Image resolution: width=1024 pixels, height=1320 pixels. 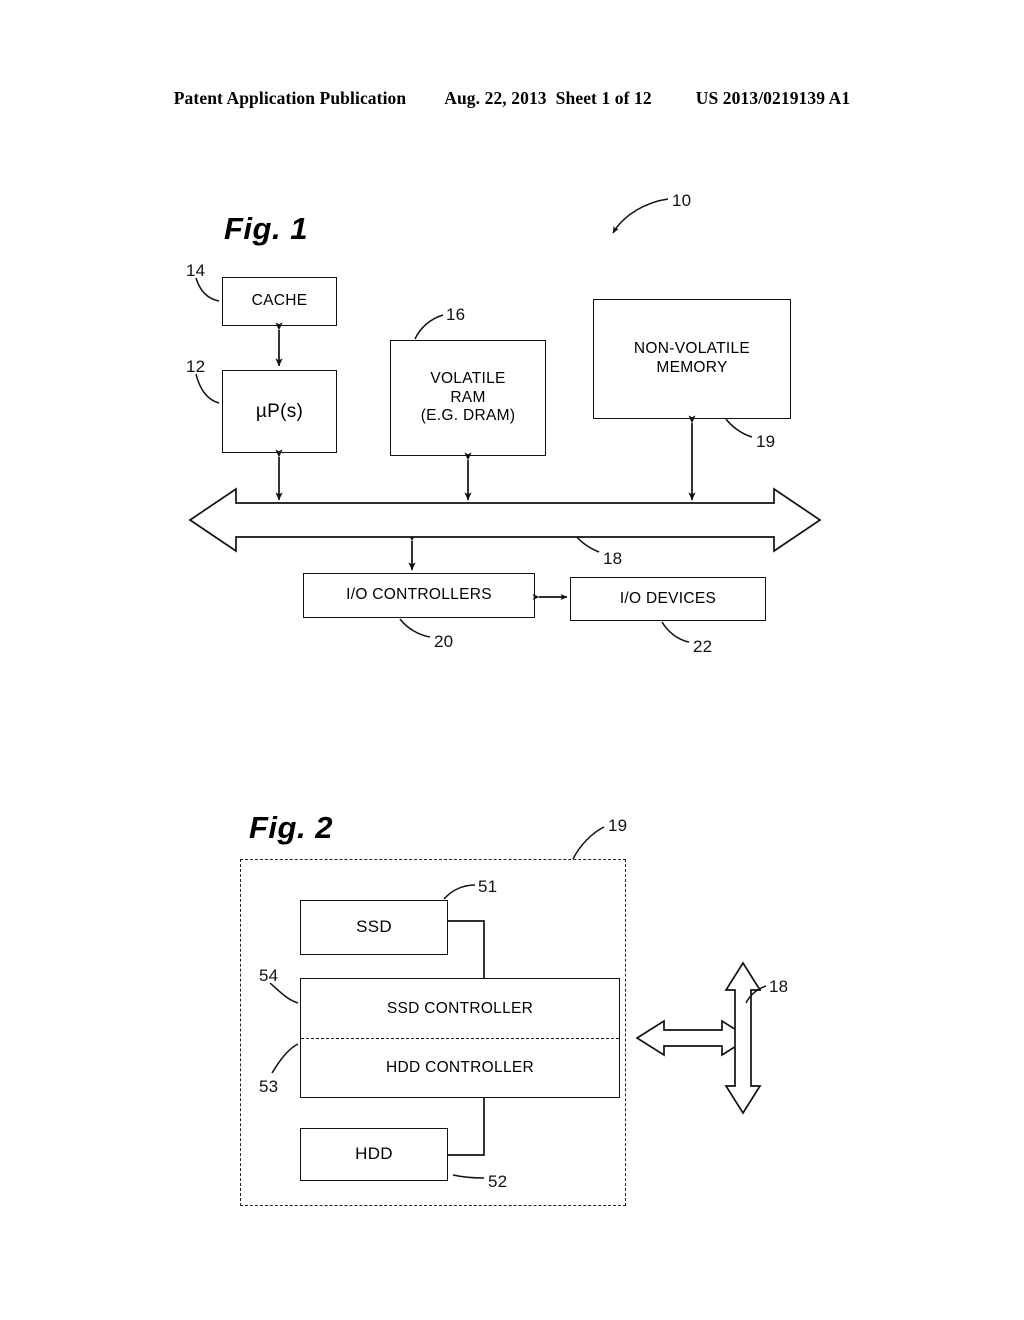 What do you see at coordinates (468, 378) in the screenshot?
I see `block-volatile-ram-line1: VOLATILE` at bounding box center [468, 378].